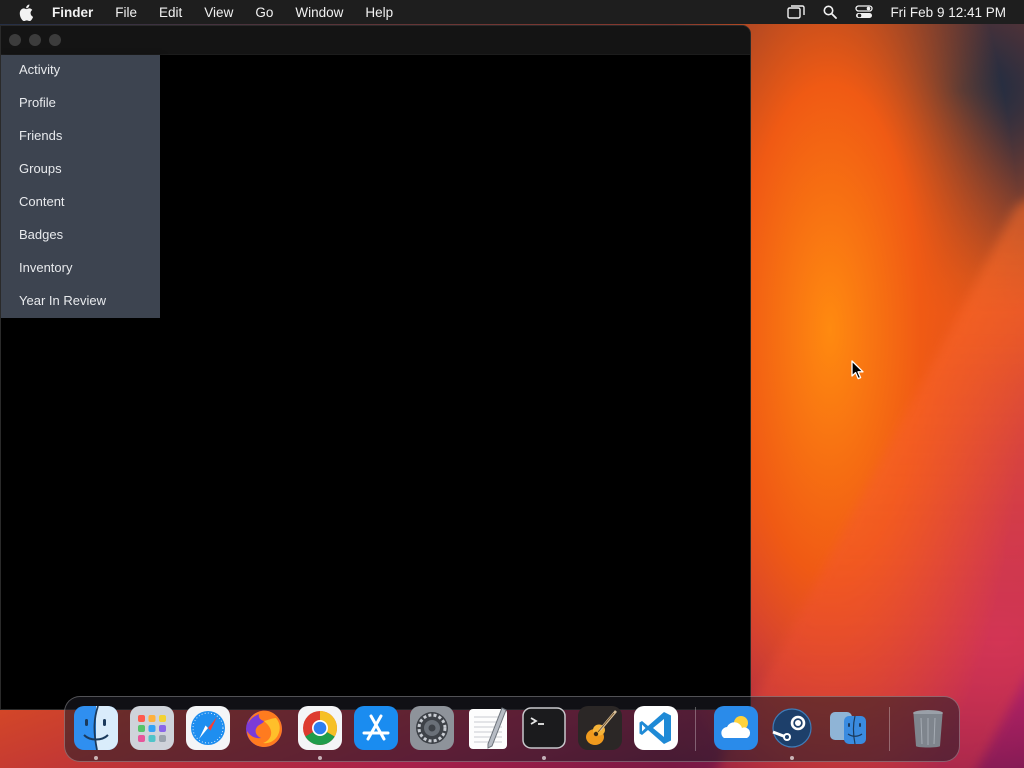  I want to click on firefox-icon, so click(264, 728).